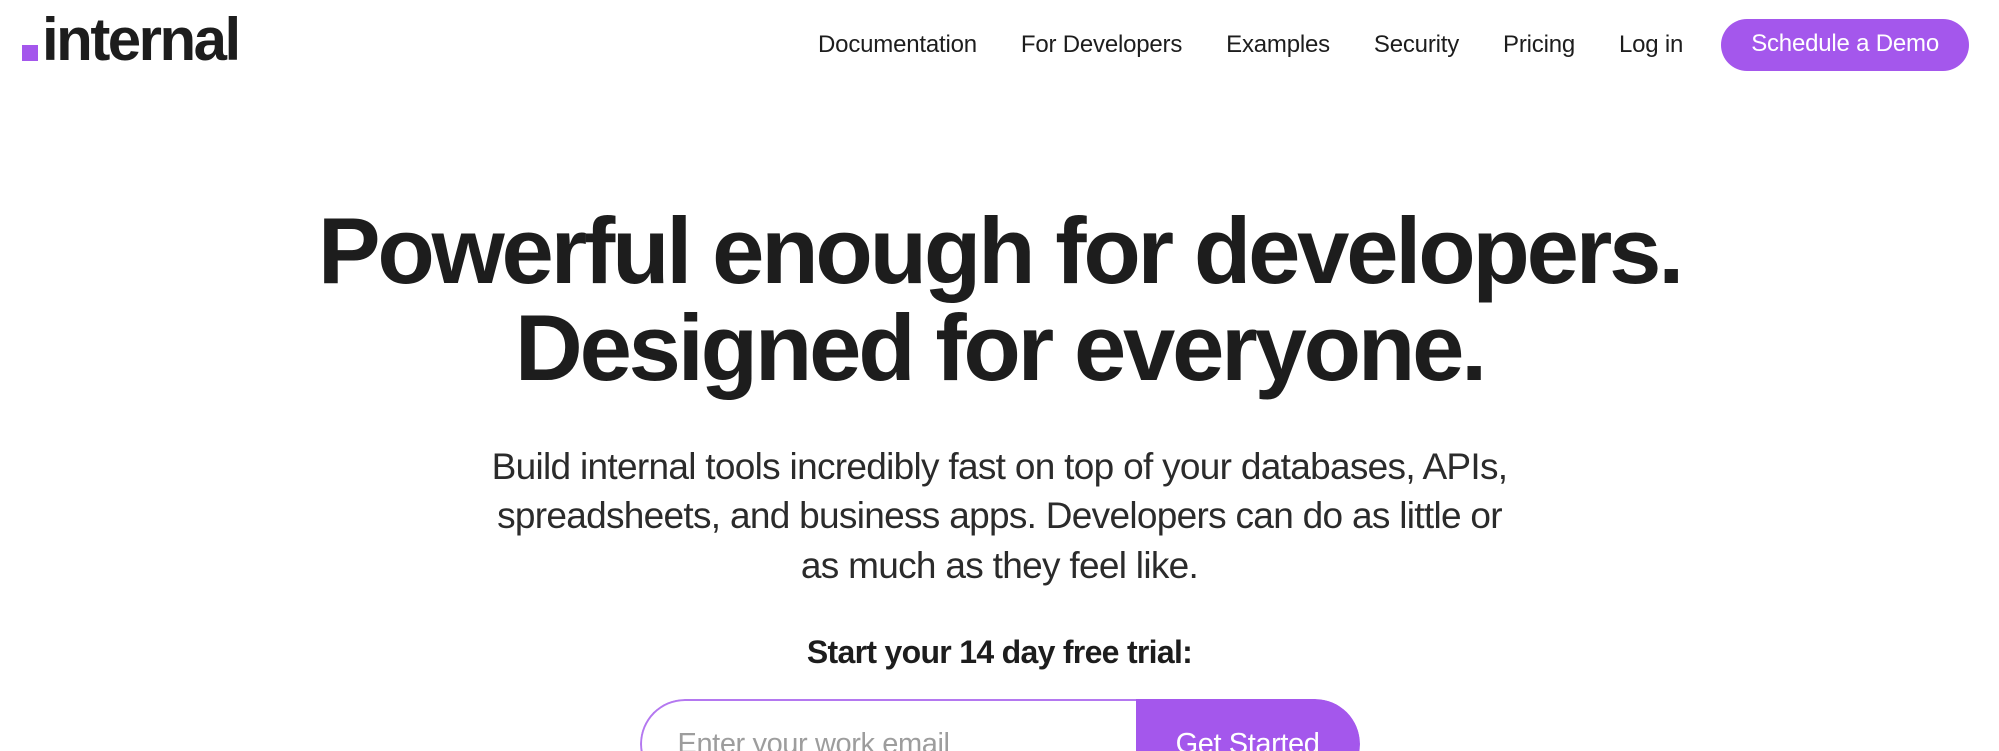 This screenshot has height=751, width=1999. Describe the element at coordinates (897, 45) in the screenshot. I see `nav-item-documentation: Documentation` at that location.